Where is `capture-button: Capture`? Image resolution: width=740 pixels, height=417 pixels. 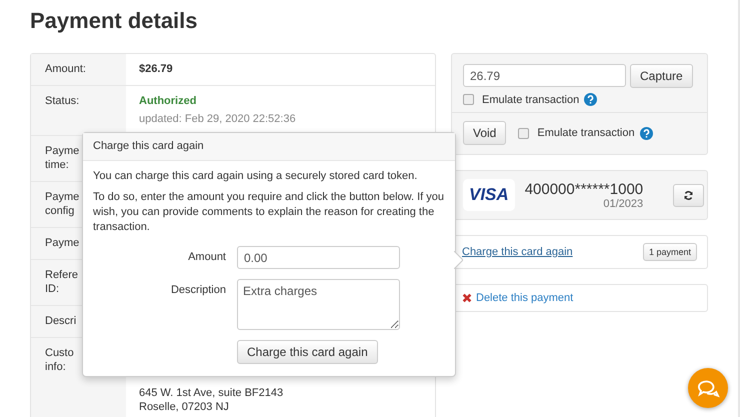
capture-button: Capture is located at coordinates (661, 76).